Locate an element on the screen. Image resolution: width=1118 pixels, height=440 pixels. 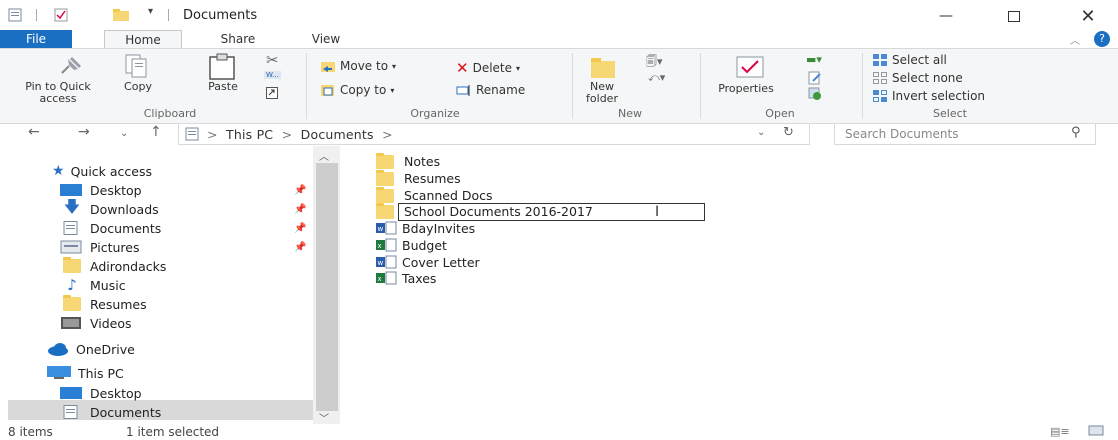
select-none-button: Select none is located at coordinates (917, 78).